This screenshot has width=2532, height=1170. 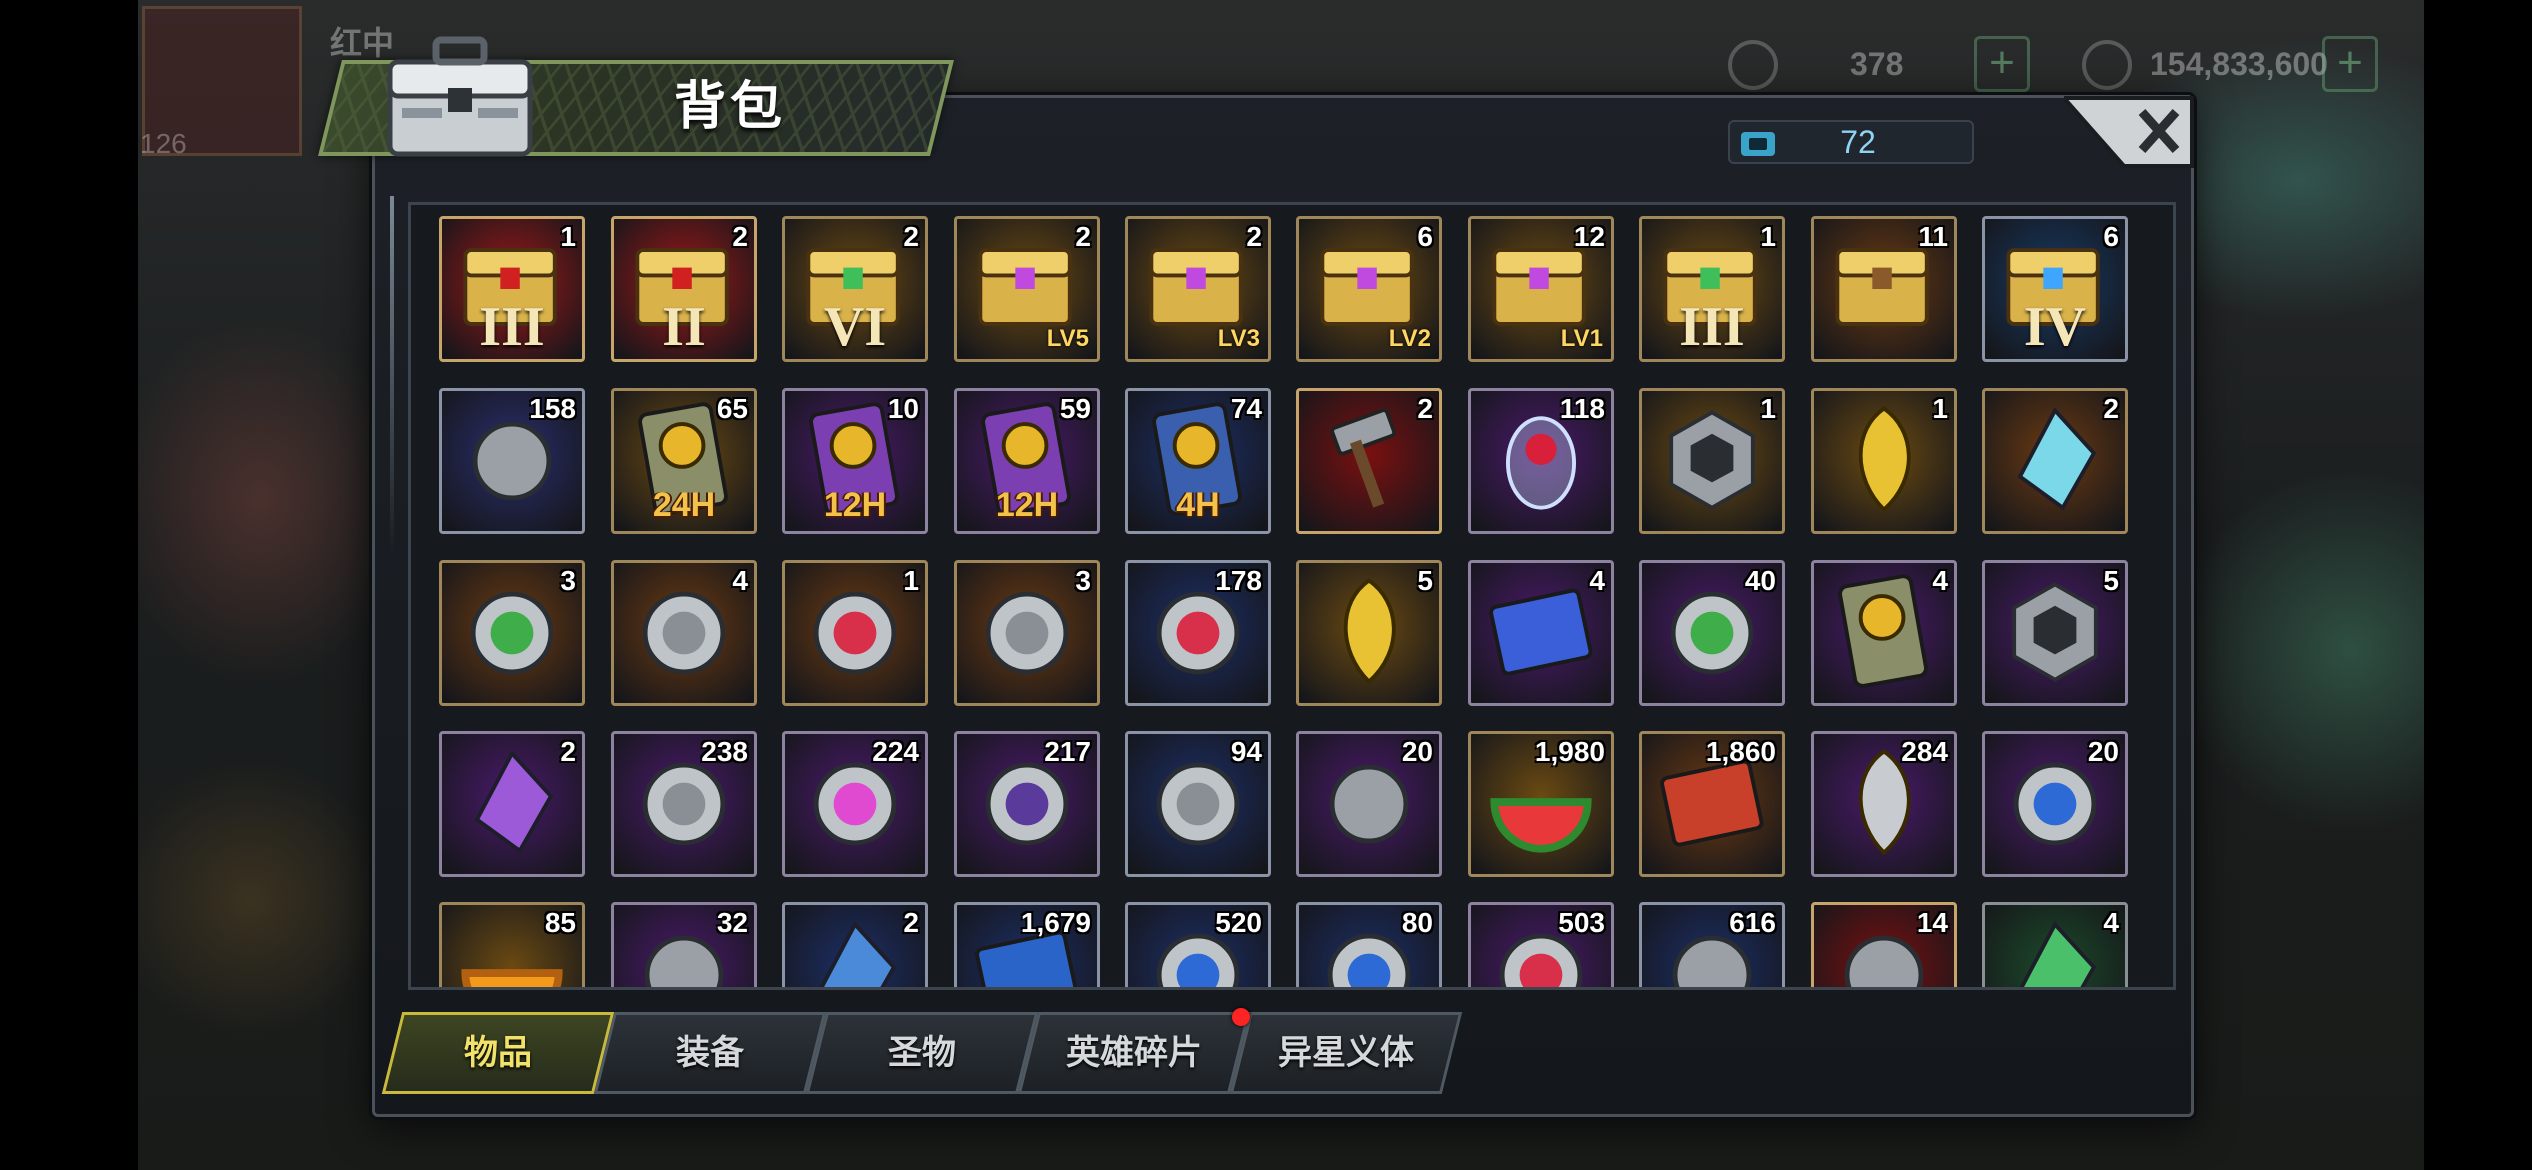 What do you see at coordinates (69, 585) in the screenshot?
I see `letterbox-left` at bounding box center [69, 585].